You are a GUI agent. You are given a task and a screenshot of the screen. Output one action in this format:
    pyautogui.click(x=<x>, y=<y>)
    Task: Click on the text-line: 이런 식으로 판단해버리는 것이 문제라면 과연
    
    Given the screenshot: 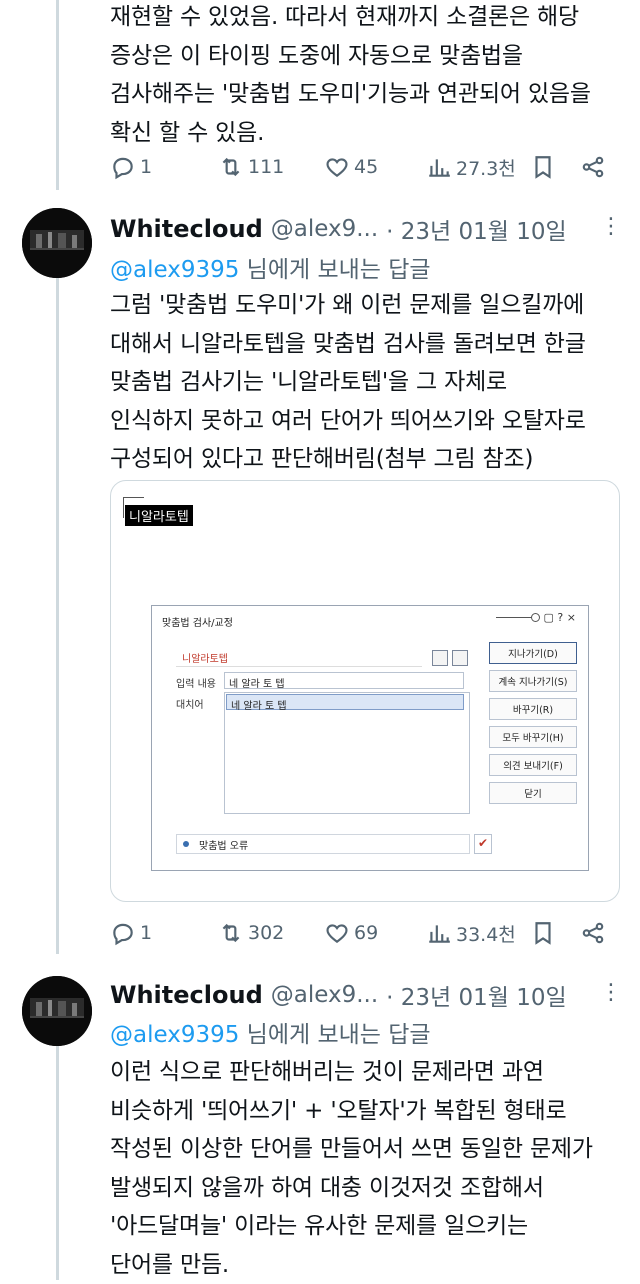 What is the action you would take?
    pyautogui.click(x=370, y=1072)
    